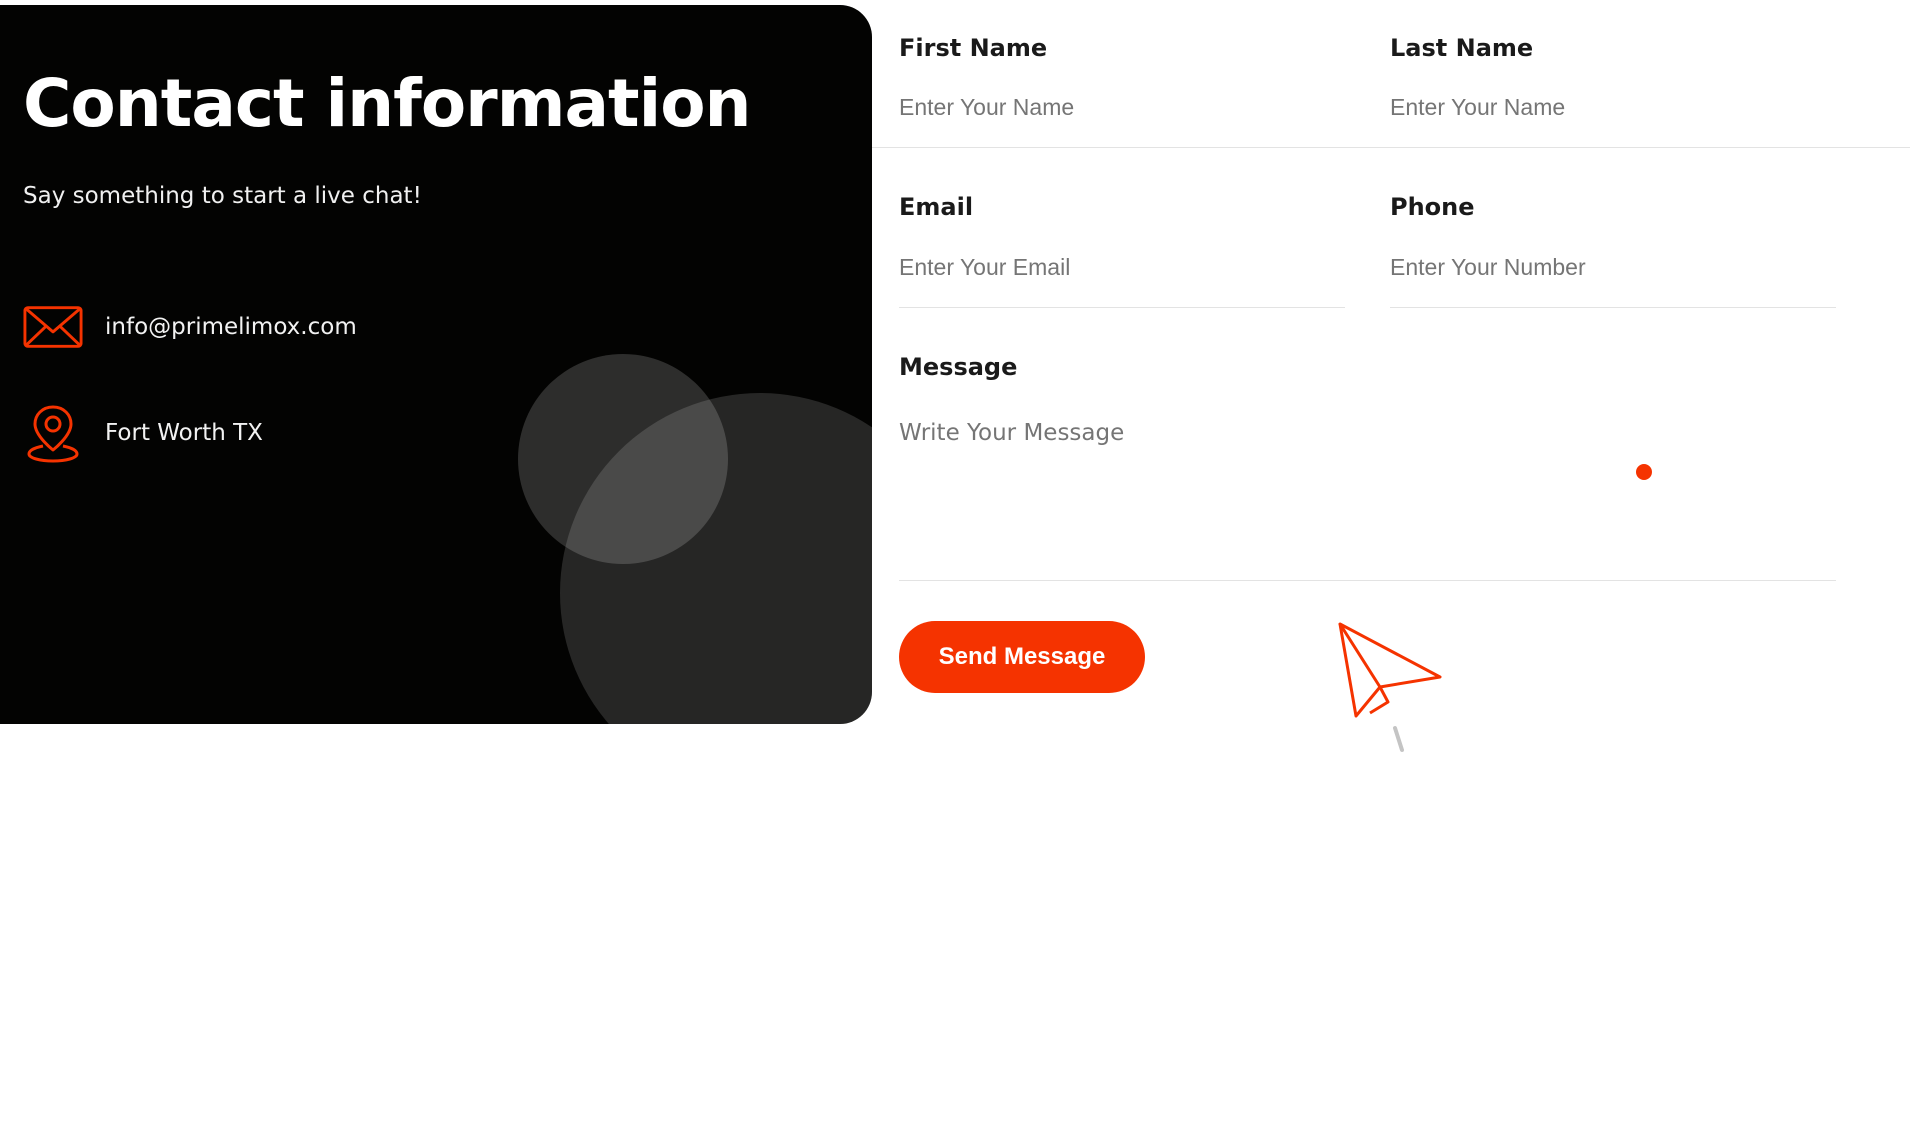  What do you see at coordinates (1462, 48) in the screenshot?
I see `last-name-label: Last Name` at bounding box center [1462, 48].